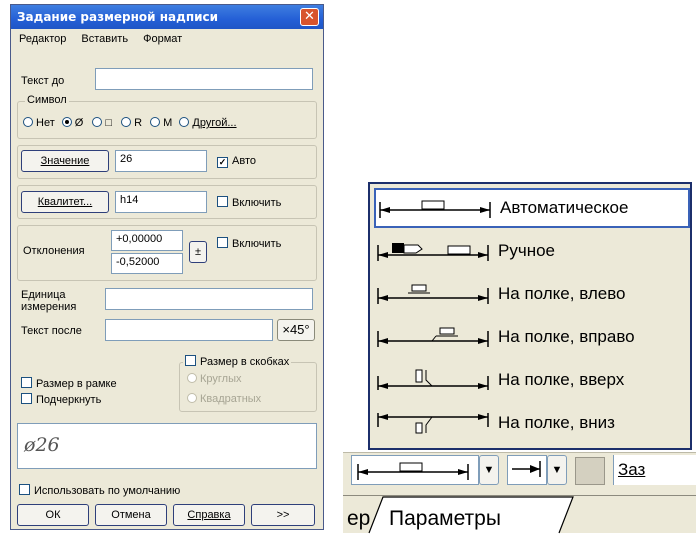  I want to click on degree-45-button: ×45°, so click(296, 330).